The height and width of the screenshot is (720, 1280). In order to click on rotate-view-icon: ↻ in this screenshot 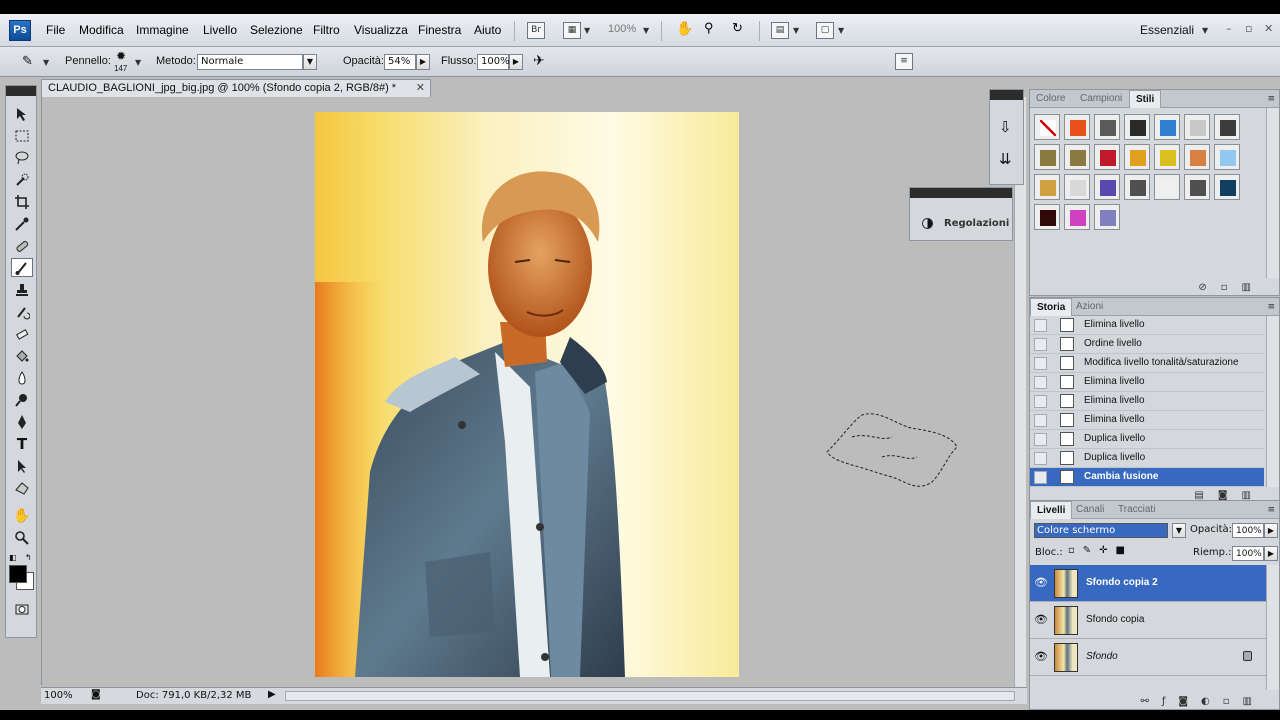, I will do `click(737, 28)`.